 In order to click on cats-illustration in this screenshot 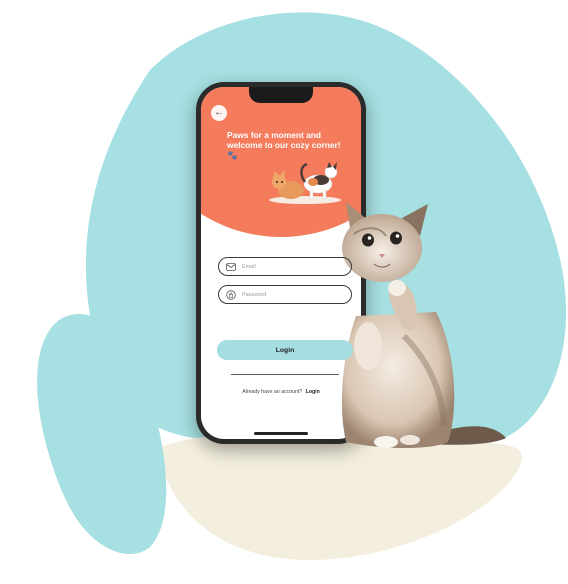, I will do `click(305, 183)`.